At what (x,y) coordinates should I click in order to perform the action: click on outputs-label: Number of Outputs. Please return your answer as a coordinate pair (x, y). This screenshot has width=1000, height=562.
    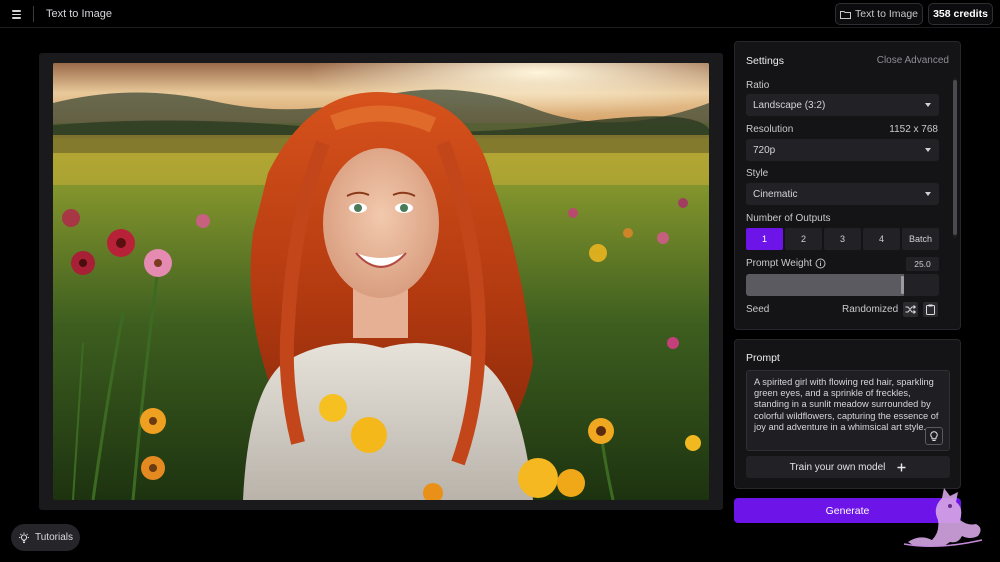
    Looking at the image, I should click on (788, 218).